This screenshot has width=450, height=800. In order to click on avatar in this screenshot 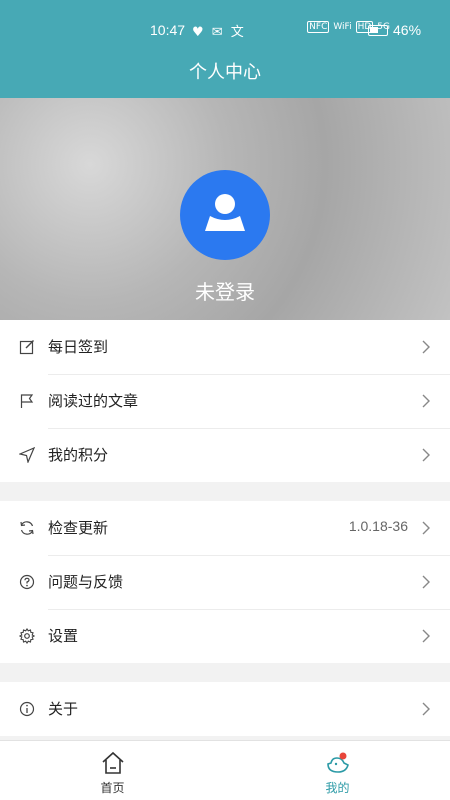, I will do `click(225, 215)`.